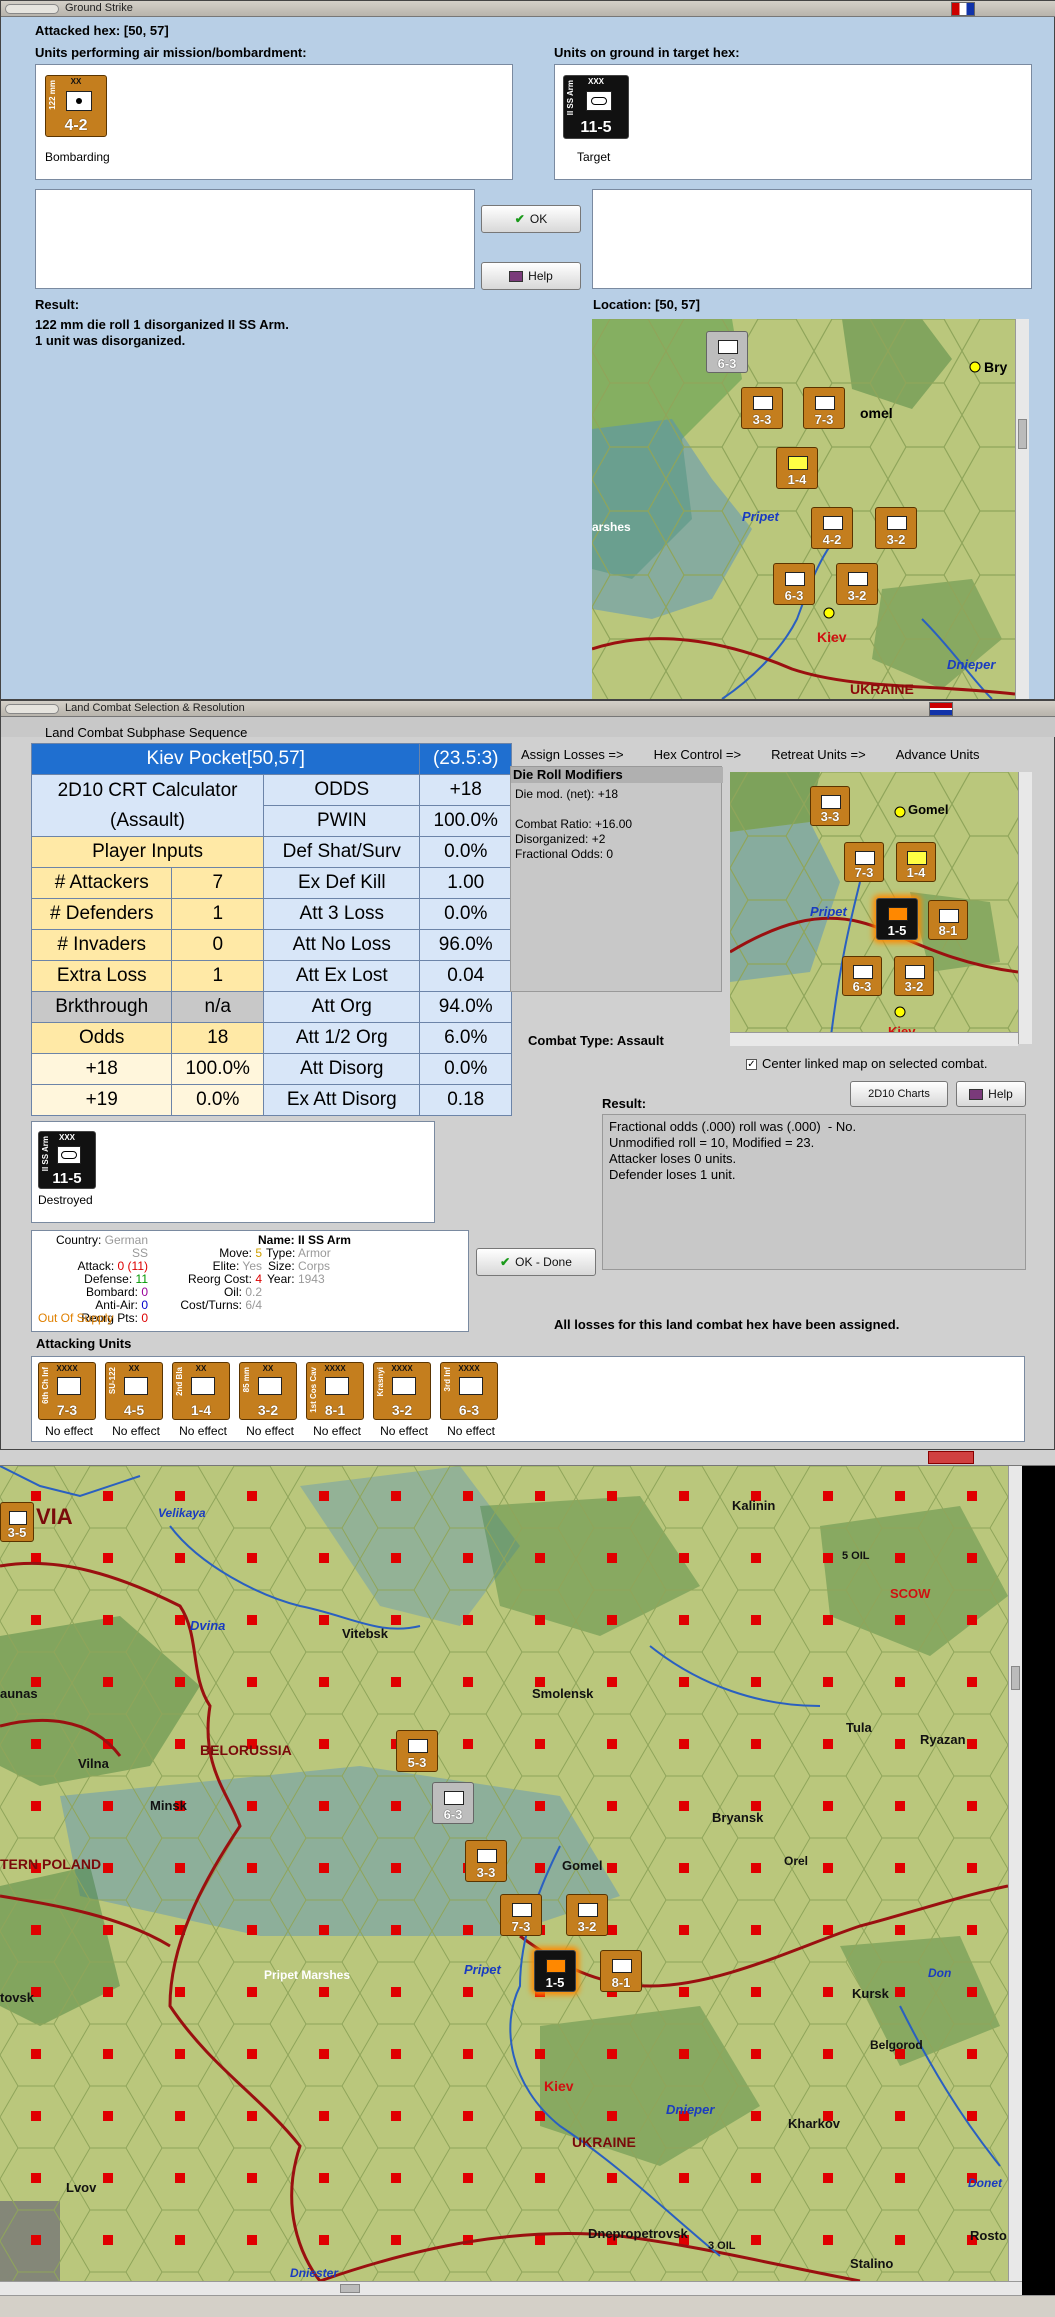 The height and width of the screenshot is (2317, 1055). What do you see at coordinates (596, 1040) in the screenshot?
I see `combat-type: Combat Type: Assault` at bounding box center [596, 1040].